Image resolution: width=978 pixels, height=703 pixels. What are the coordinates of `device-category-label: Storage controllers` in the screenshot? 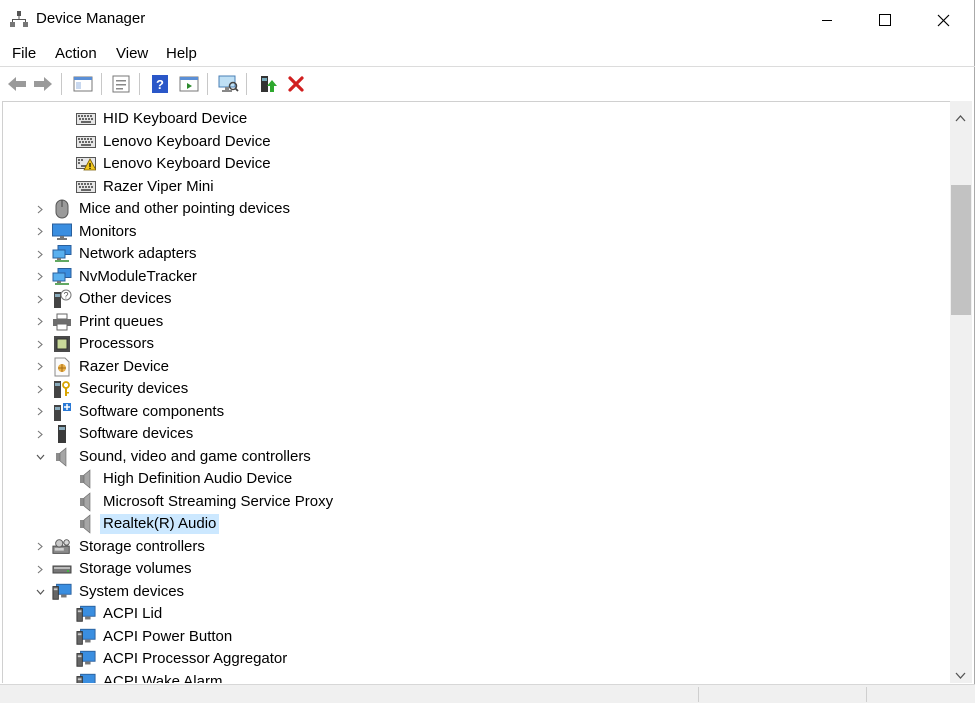 It's located at (142, 546).